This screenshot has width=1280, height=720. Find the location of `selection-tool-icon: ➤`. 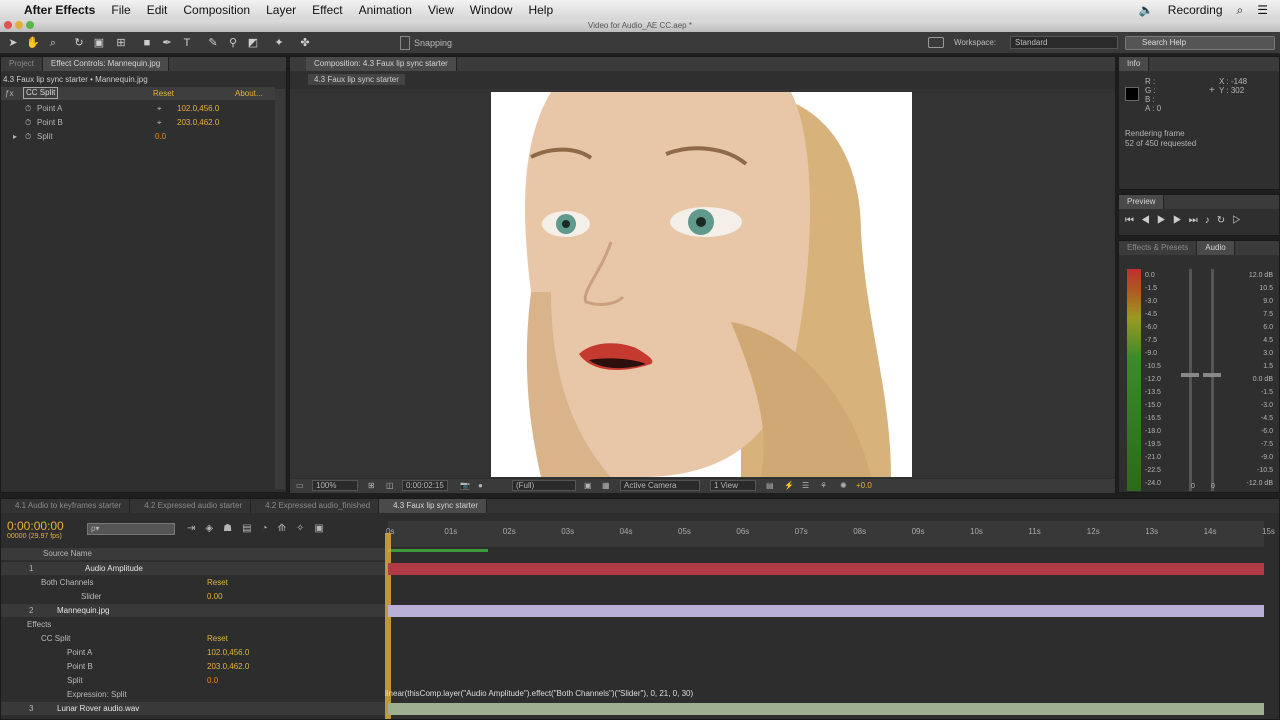

selection-tool-icon: ➤ is located at coordinates (13, 43).